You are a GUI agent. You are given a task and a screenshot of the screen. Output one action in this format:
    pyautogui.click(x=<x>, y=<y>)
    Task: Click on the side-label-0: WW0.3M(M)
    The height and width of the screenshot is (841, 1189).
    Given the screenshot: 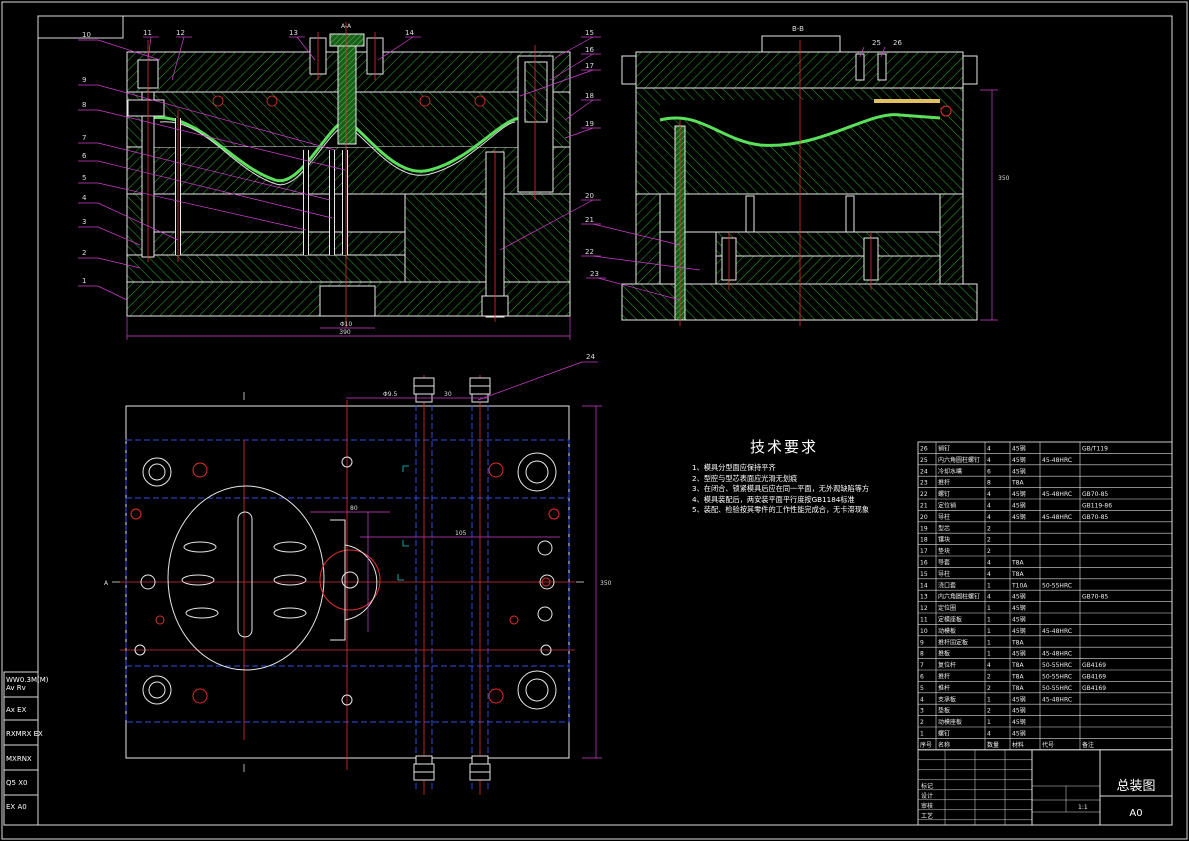 What is the action you would take?
    pyautogui.click(x=27, y=680)
    